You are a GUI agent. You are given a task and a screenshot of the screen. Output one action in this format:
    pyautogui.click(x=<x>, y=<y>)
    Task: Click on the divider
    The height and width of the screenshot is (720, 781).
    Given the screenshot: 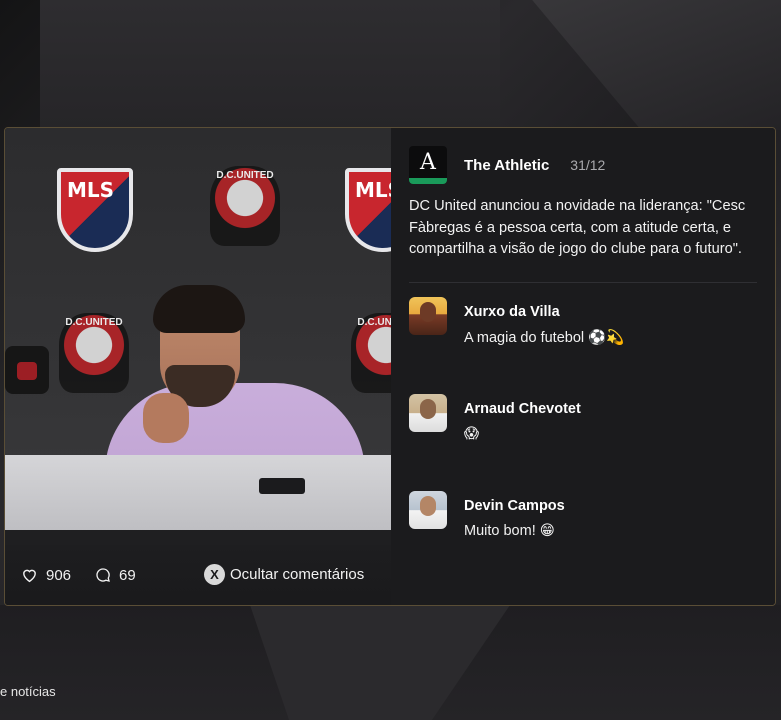 What is the action you would take?
    pyautogui.click(x=583, y=282)
    